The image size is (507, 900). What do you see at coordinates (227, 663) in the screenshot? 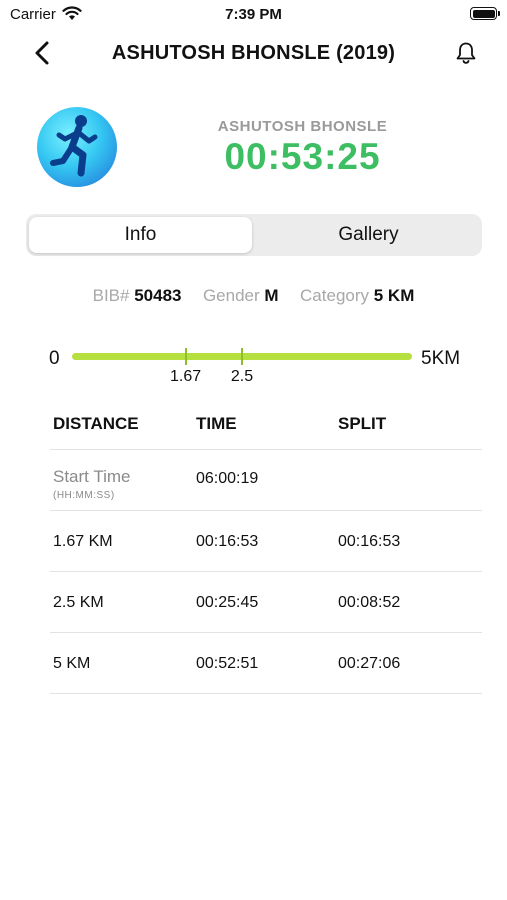
I see `row-time: 00:52:51` at bounding box center [227, 663].